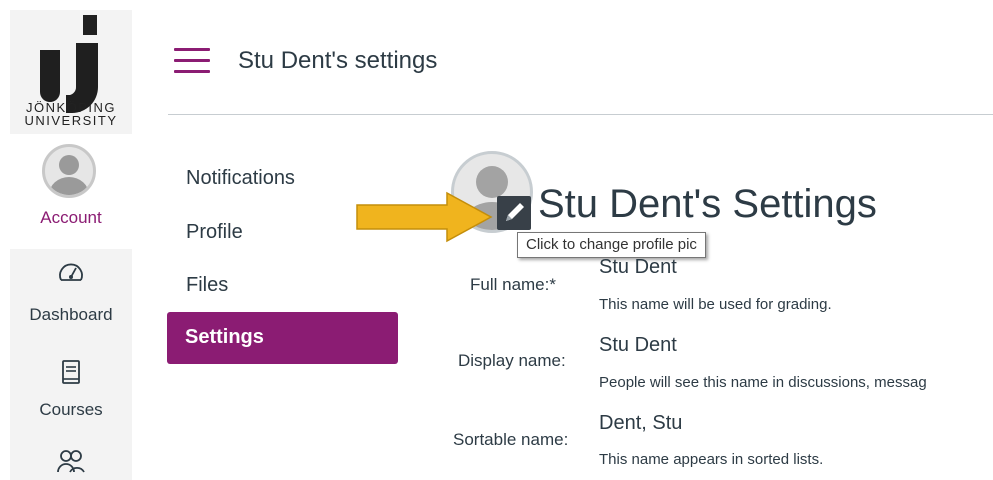  What do you see at coordinates (192, 61) in the screenshot?
I see `hamburger-menu-button` at bounding box center [192, 61].